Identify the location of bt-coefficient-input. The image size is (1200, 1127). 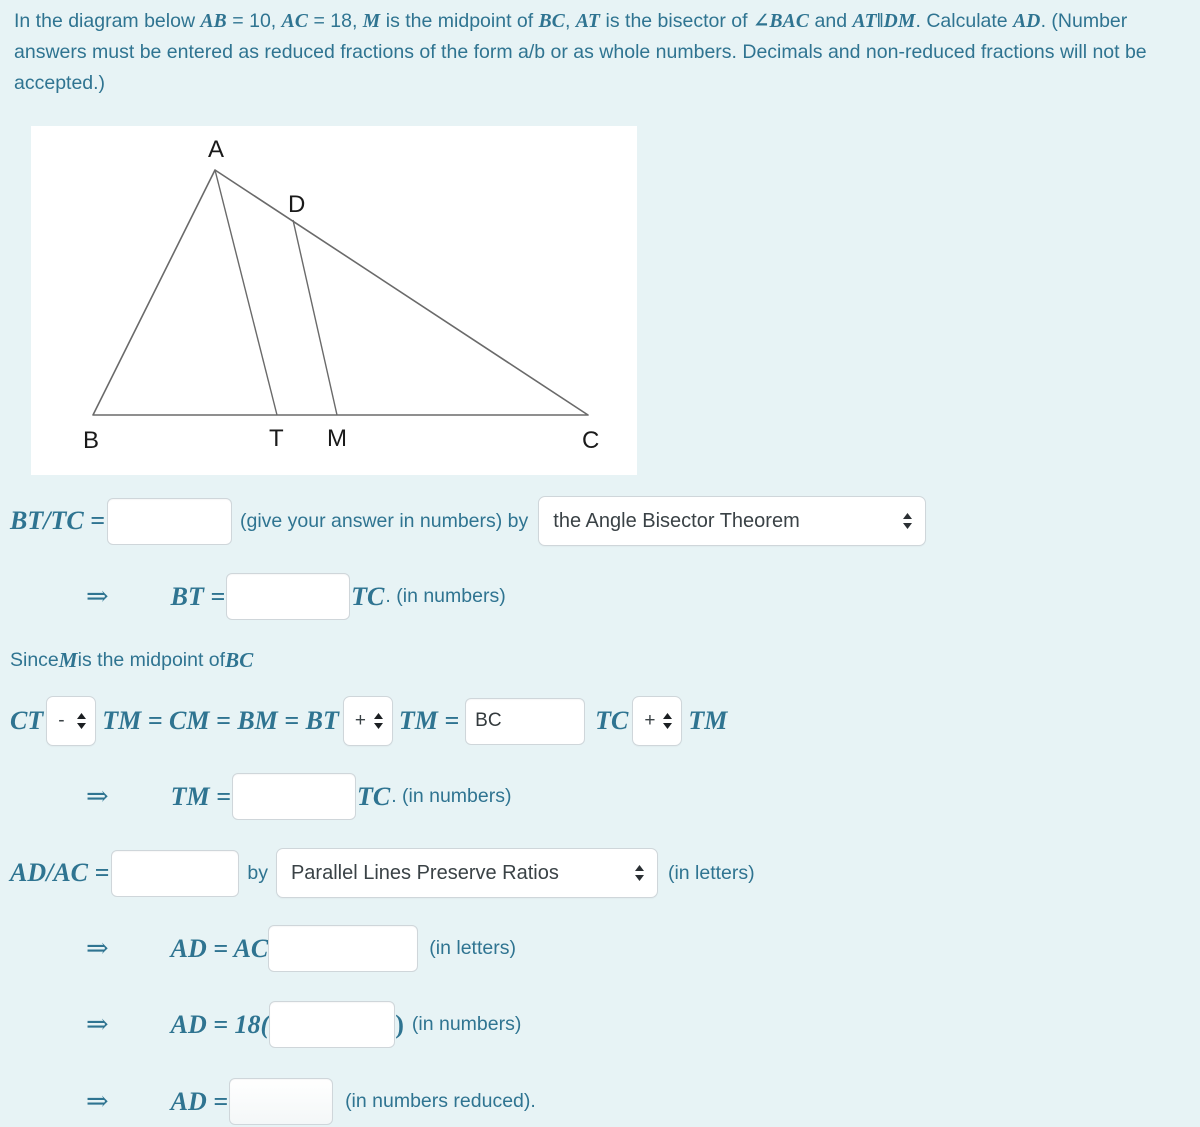
(288, 596).